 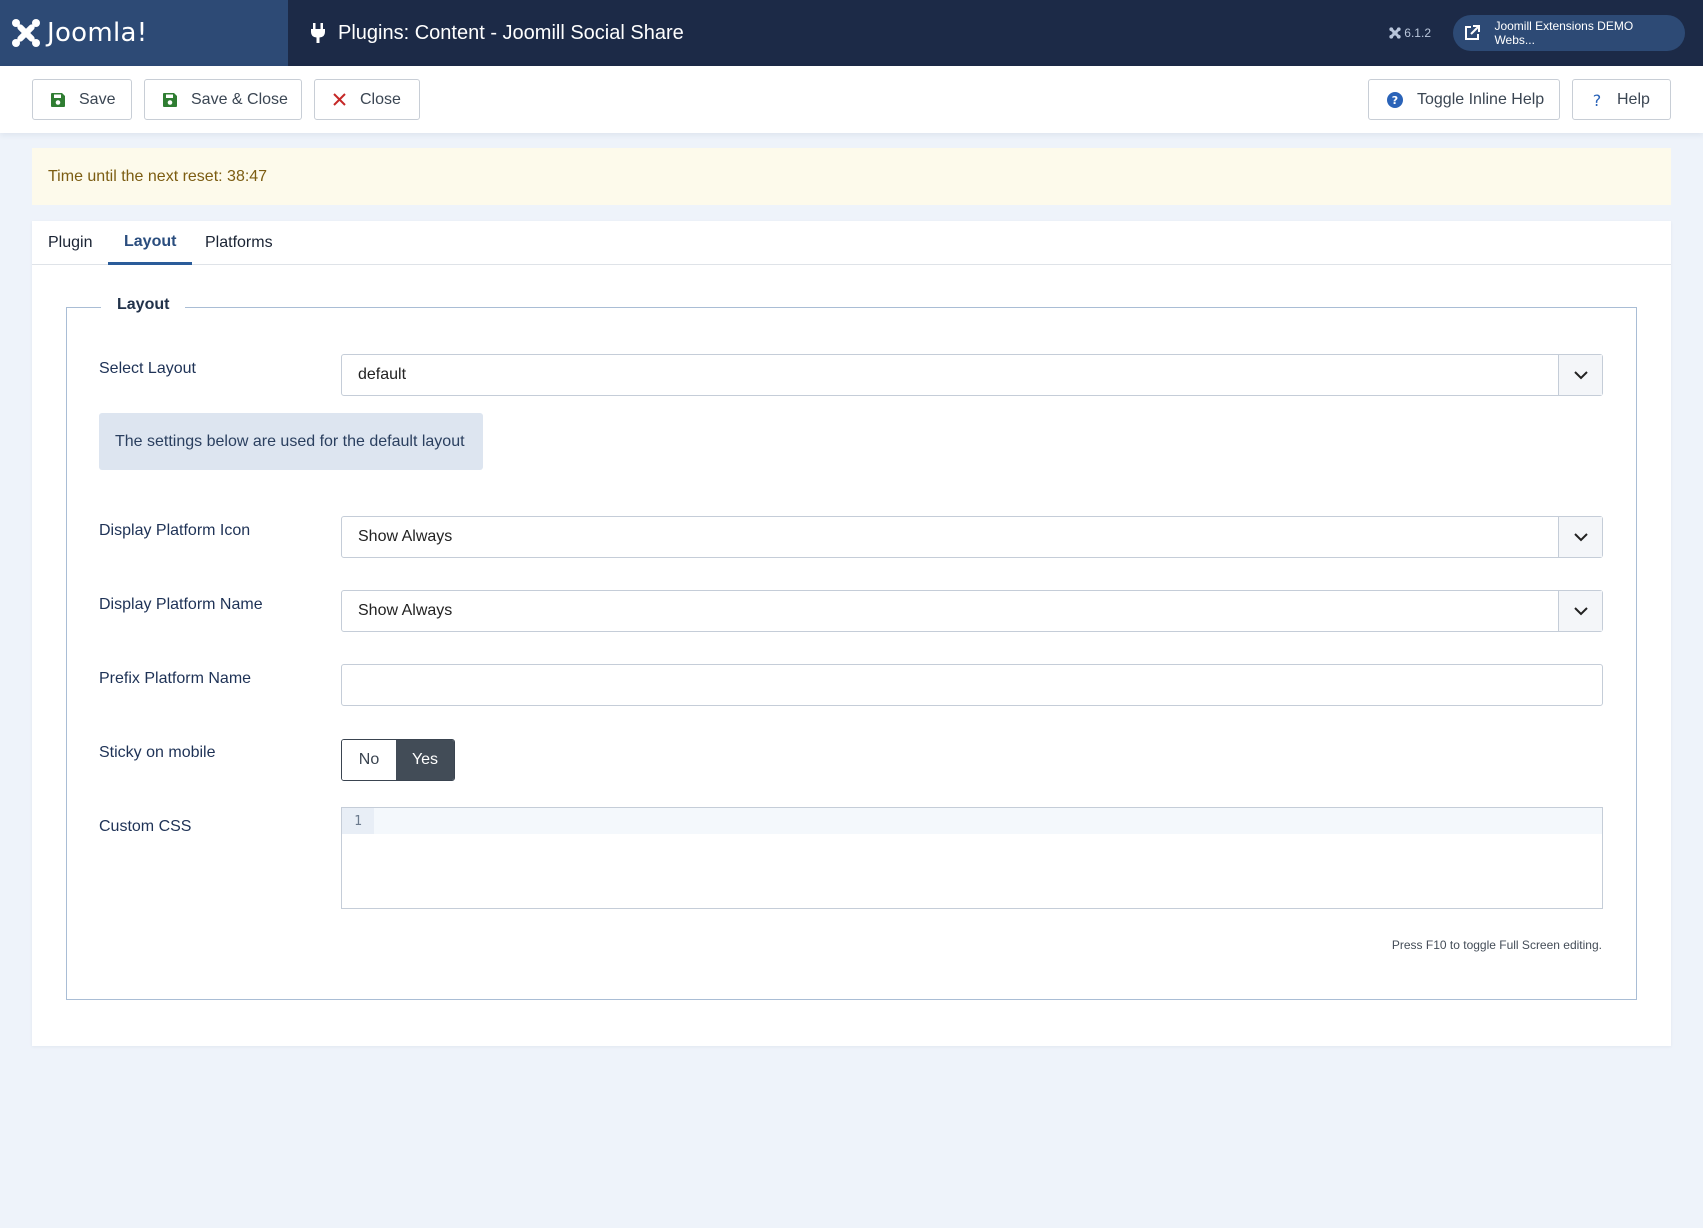 I want to click on display-platform-icon-dropdown: Show Always, so click(x=972, y=537).